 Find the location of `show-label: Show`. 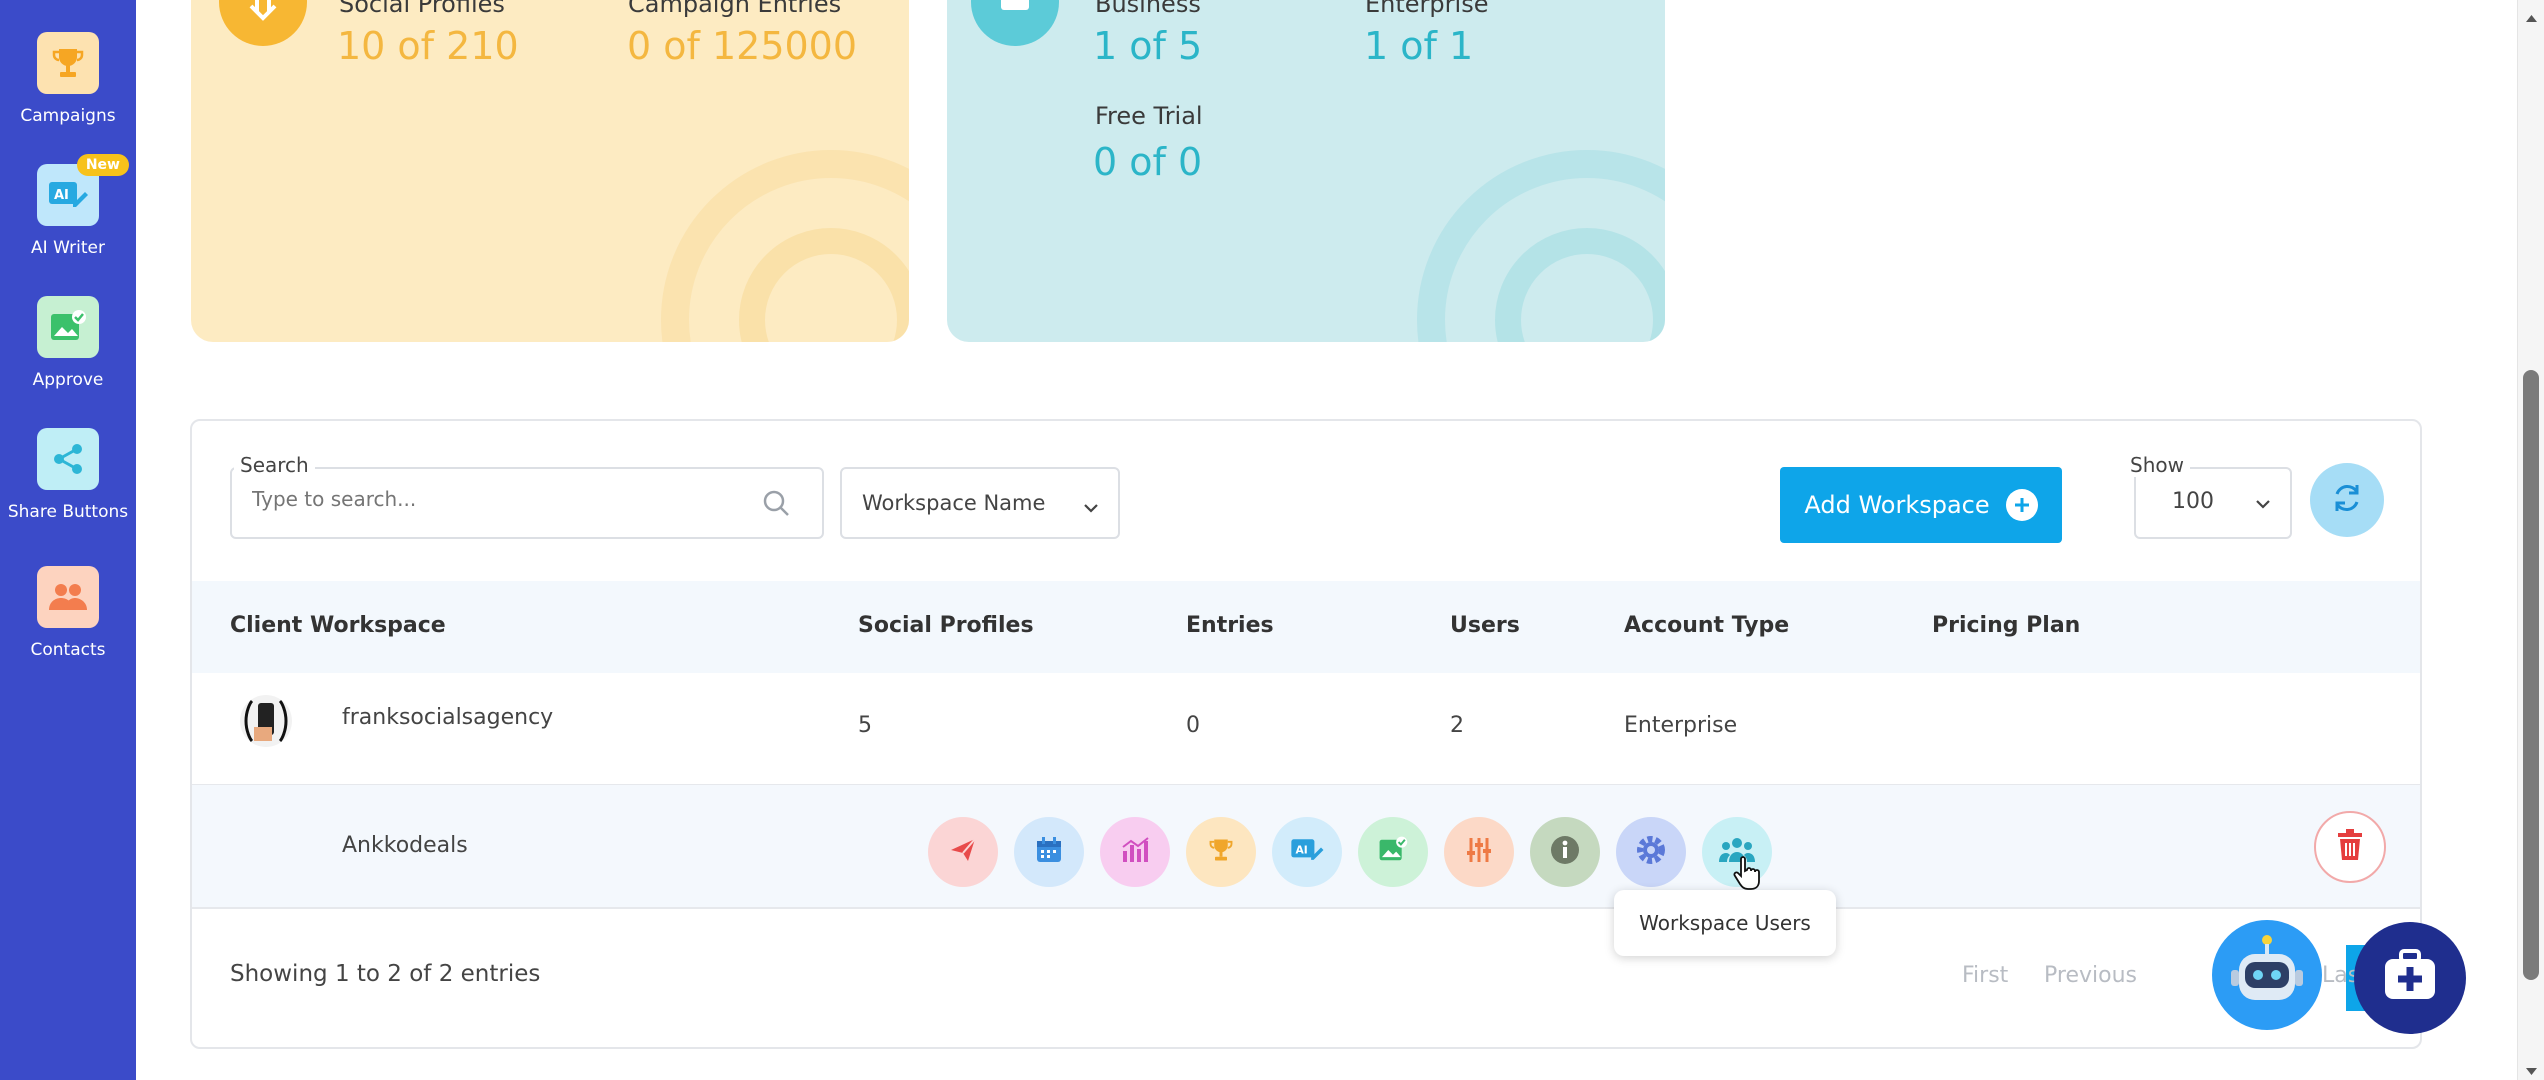

show-label: Show is located at coordinates (2157, 465).